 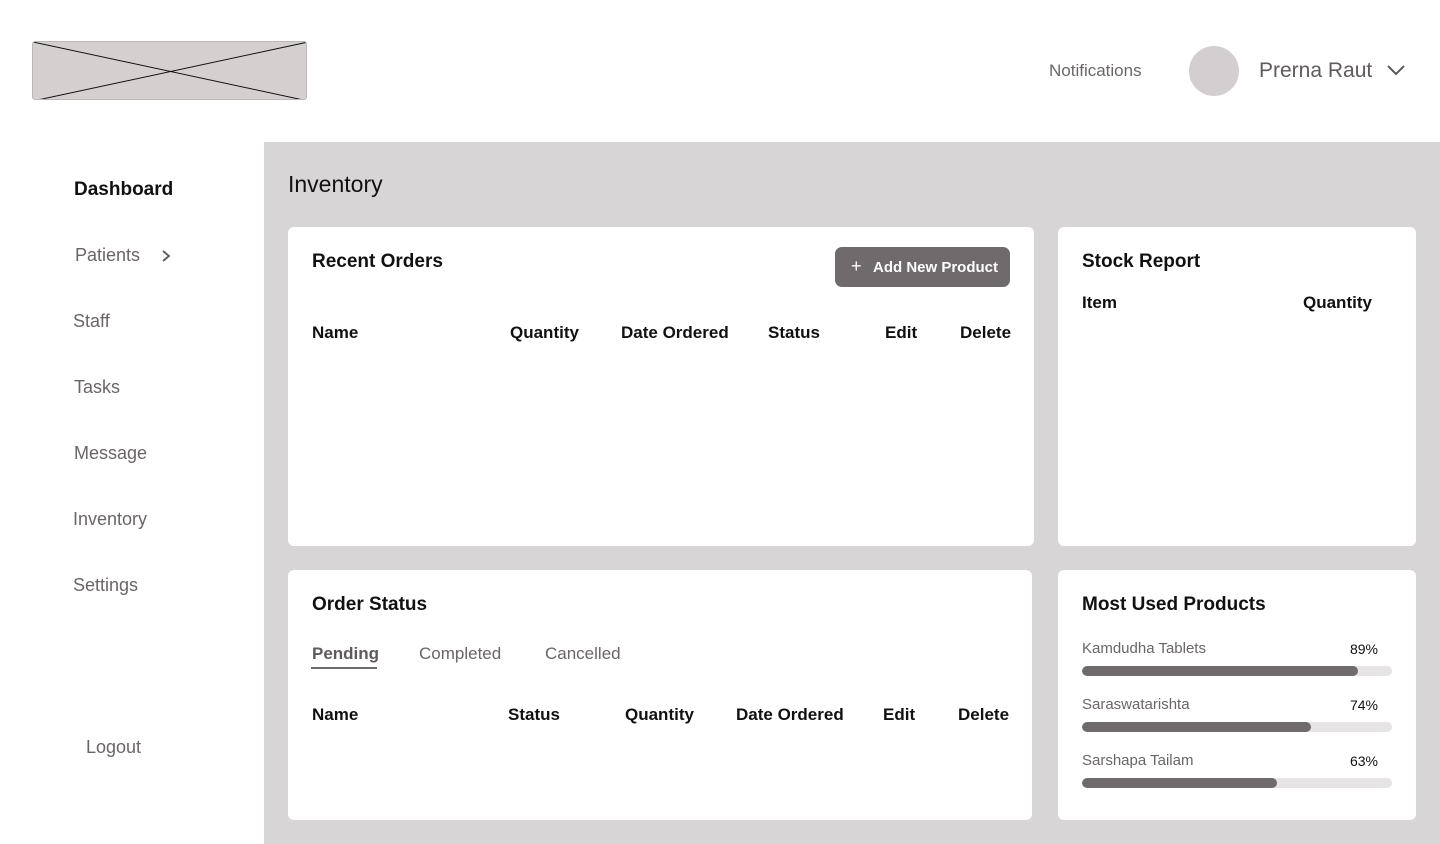 I want to click on active-tab-indicator, so click(x=344, y=668).